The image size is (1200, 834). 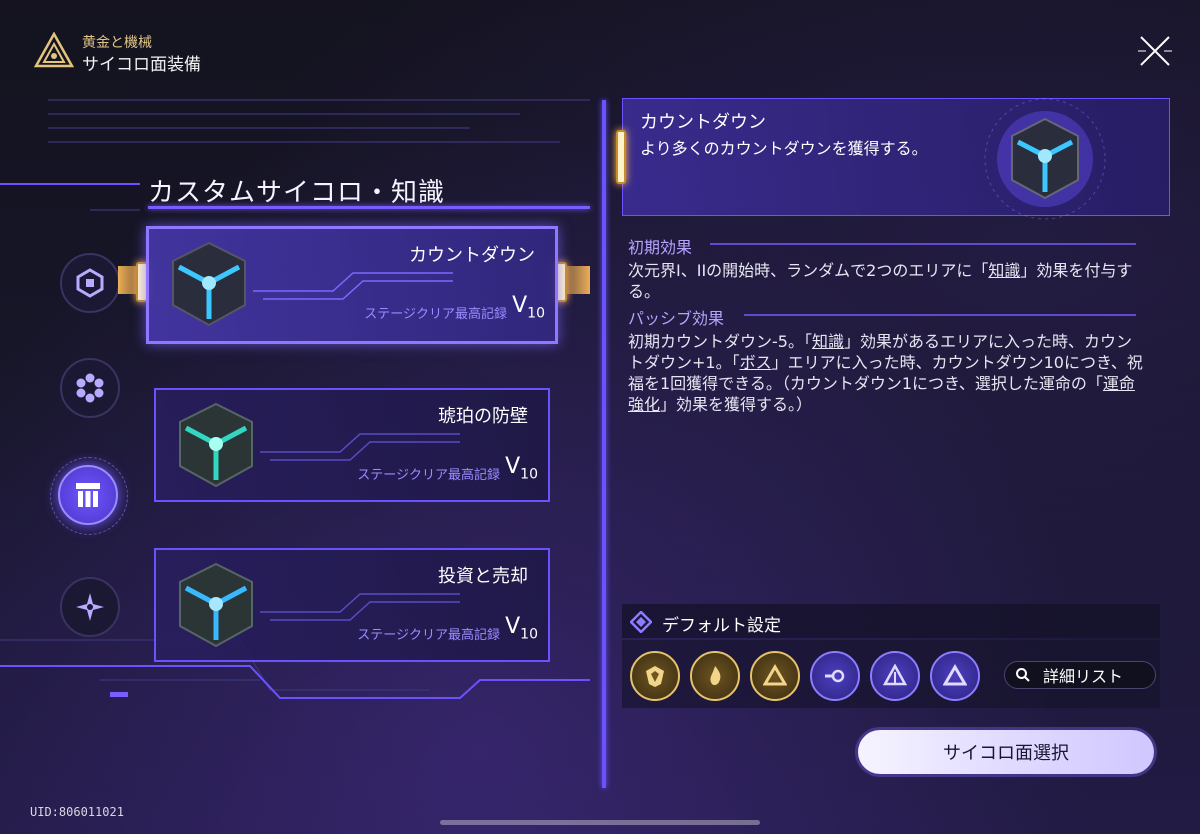 What do you see at coordinates (621, 157) in the screenshot?
I see `detail-tab-marker` at bounding box center [621, 157].